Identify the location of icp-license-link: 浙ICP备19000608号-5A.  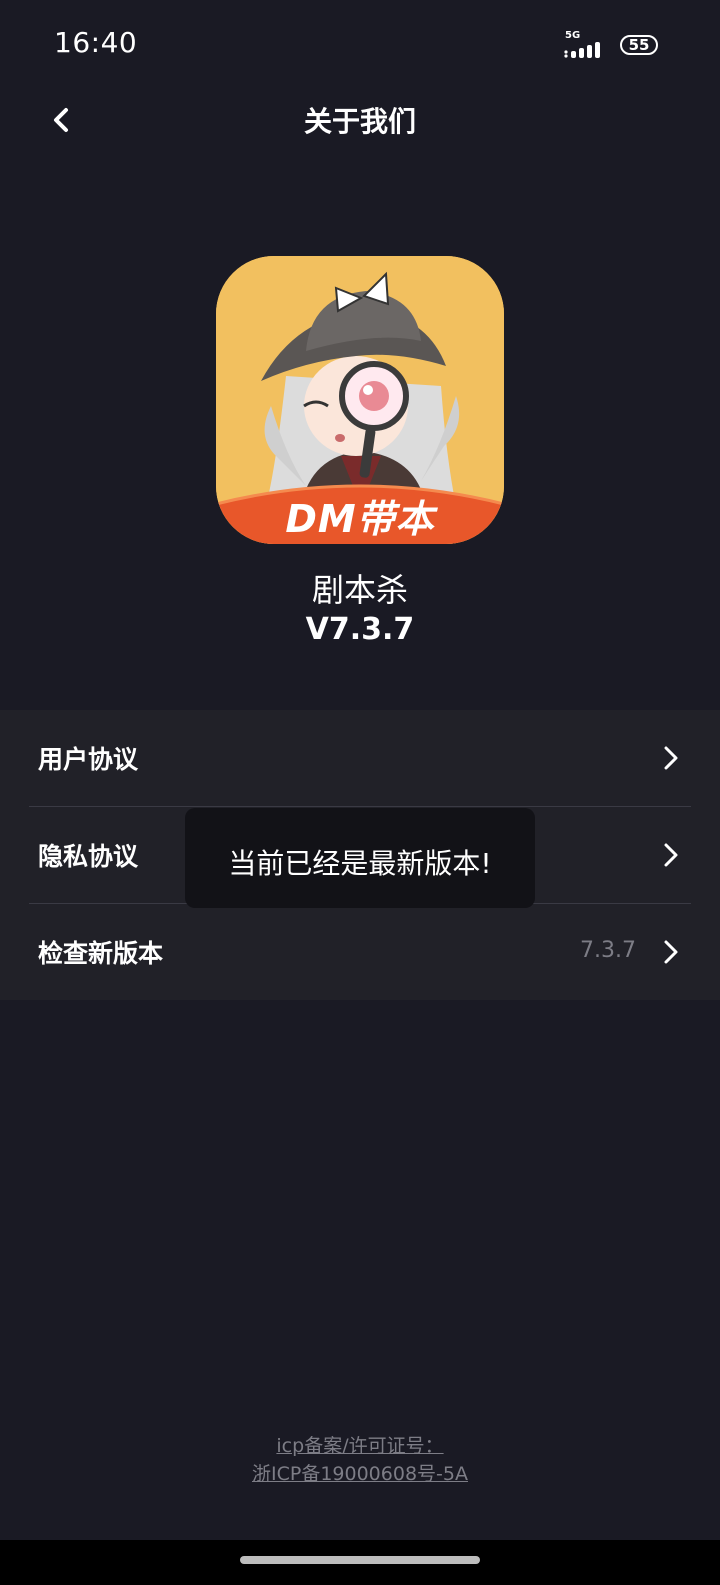
(360, 1474).